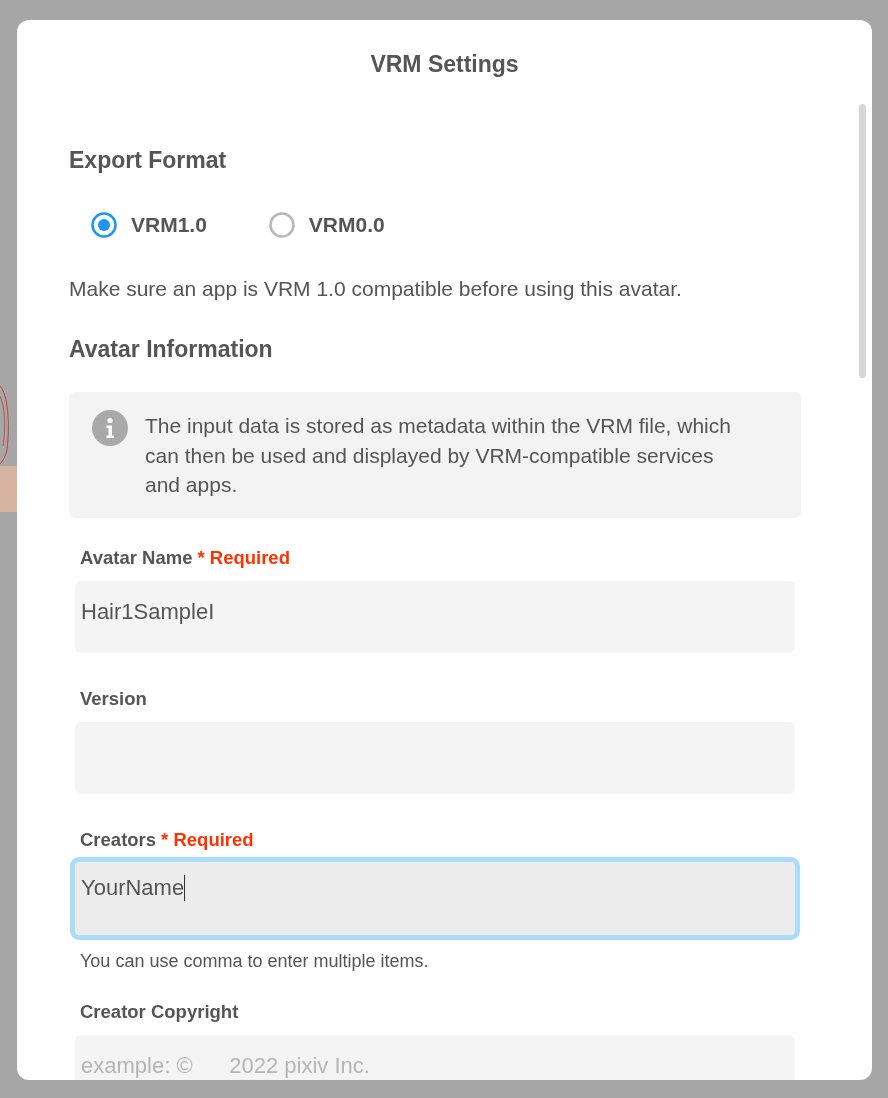 This screenshot has height=1098, width=888. I want to click on section-heading: Export Format, so click(148, 160).